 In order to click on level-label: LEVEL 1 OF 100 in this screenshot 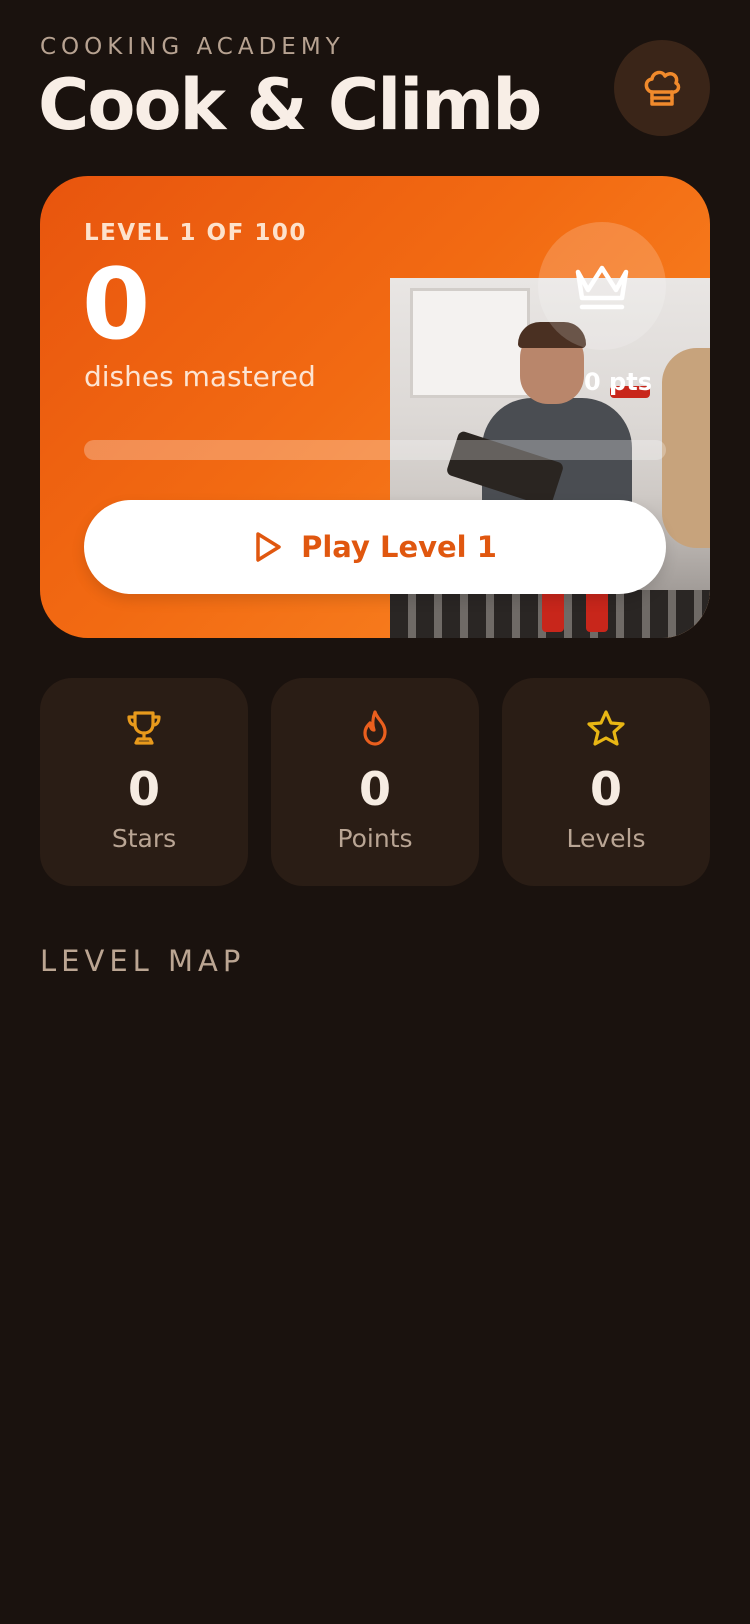, I will do `click(195, 233)`.